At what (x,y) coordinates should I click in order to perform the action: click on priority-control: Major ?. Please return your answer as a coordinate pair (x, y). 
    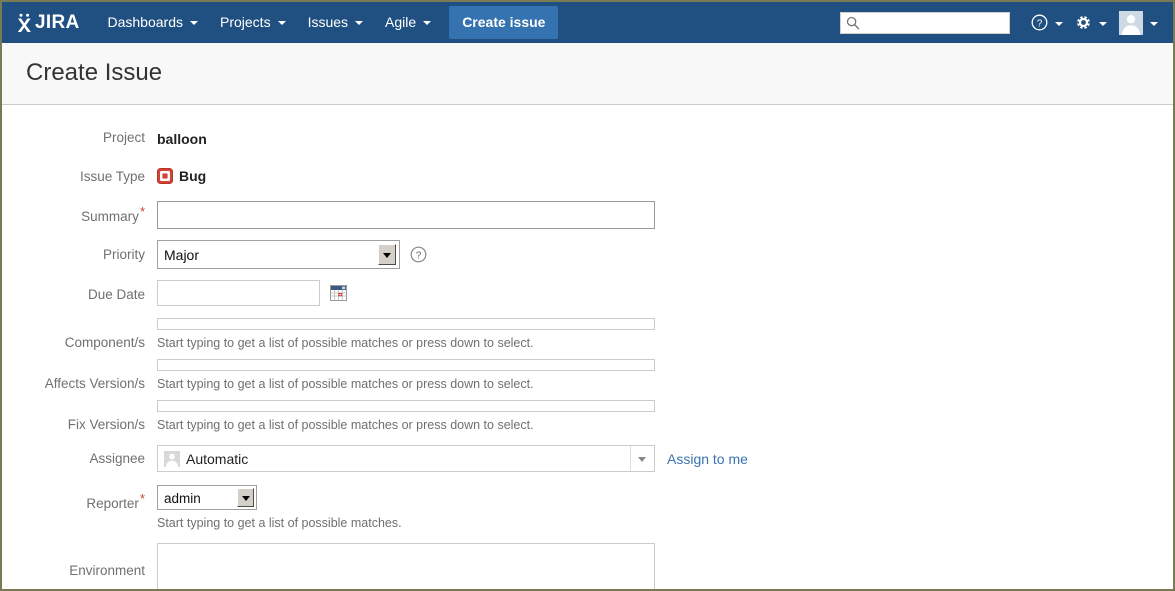
    Looking at the image, I should click on (665, 254).